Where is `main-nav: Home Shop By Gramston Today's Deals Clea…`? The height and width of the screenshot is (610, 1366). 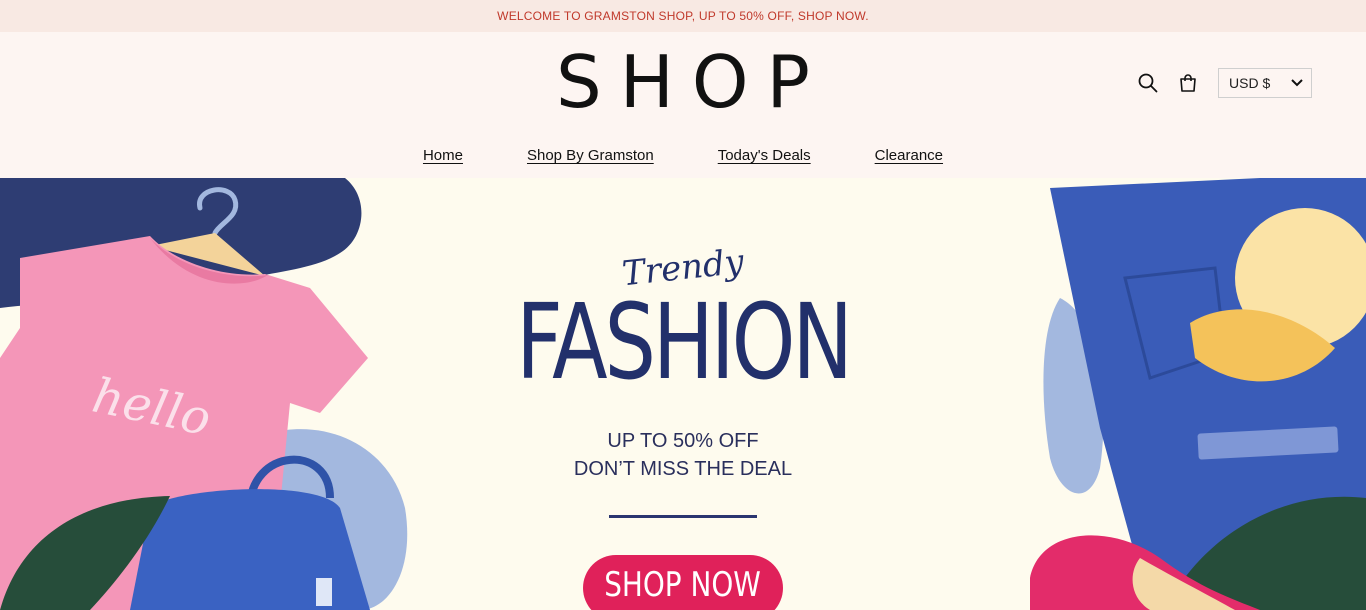
main-nav: Home Shop By Gramston Today's Deals Clea… is located at coordinates (683, 155).